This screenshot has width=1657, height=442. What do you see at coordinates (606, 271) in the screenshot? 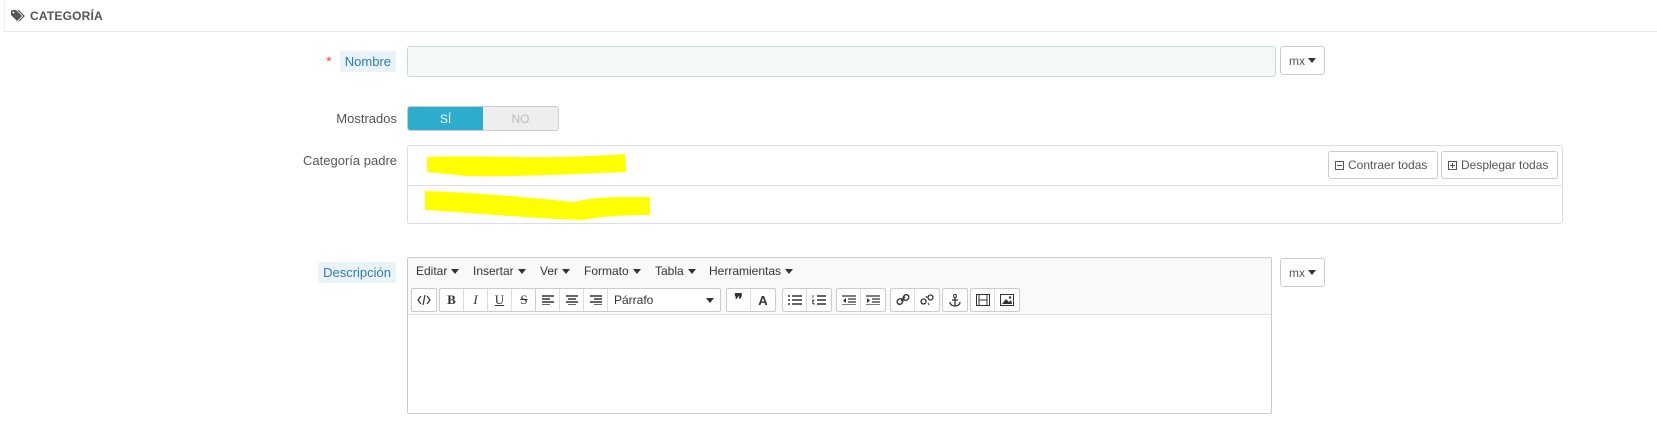
I see `menu-formato-label: Formato` at bounding box center [606, 271].